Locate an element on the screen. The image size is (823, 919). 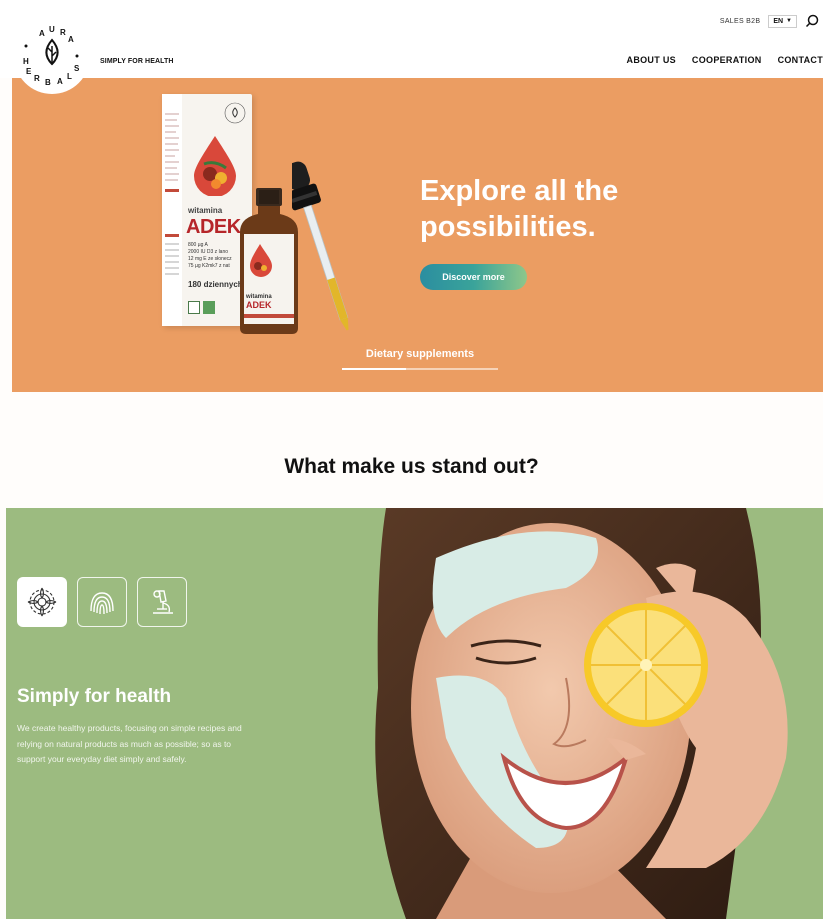
tab-natural-ingredients is located at coordinates (102, 602).